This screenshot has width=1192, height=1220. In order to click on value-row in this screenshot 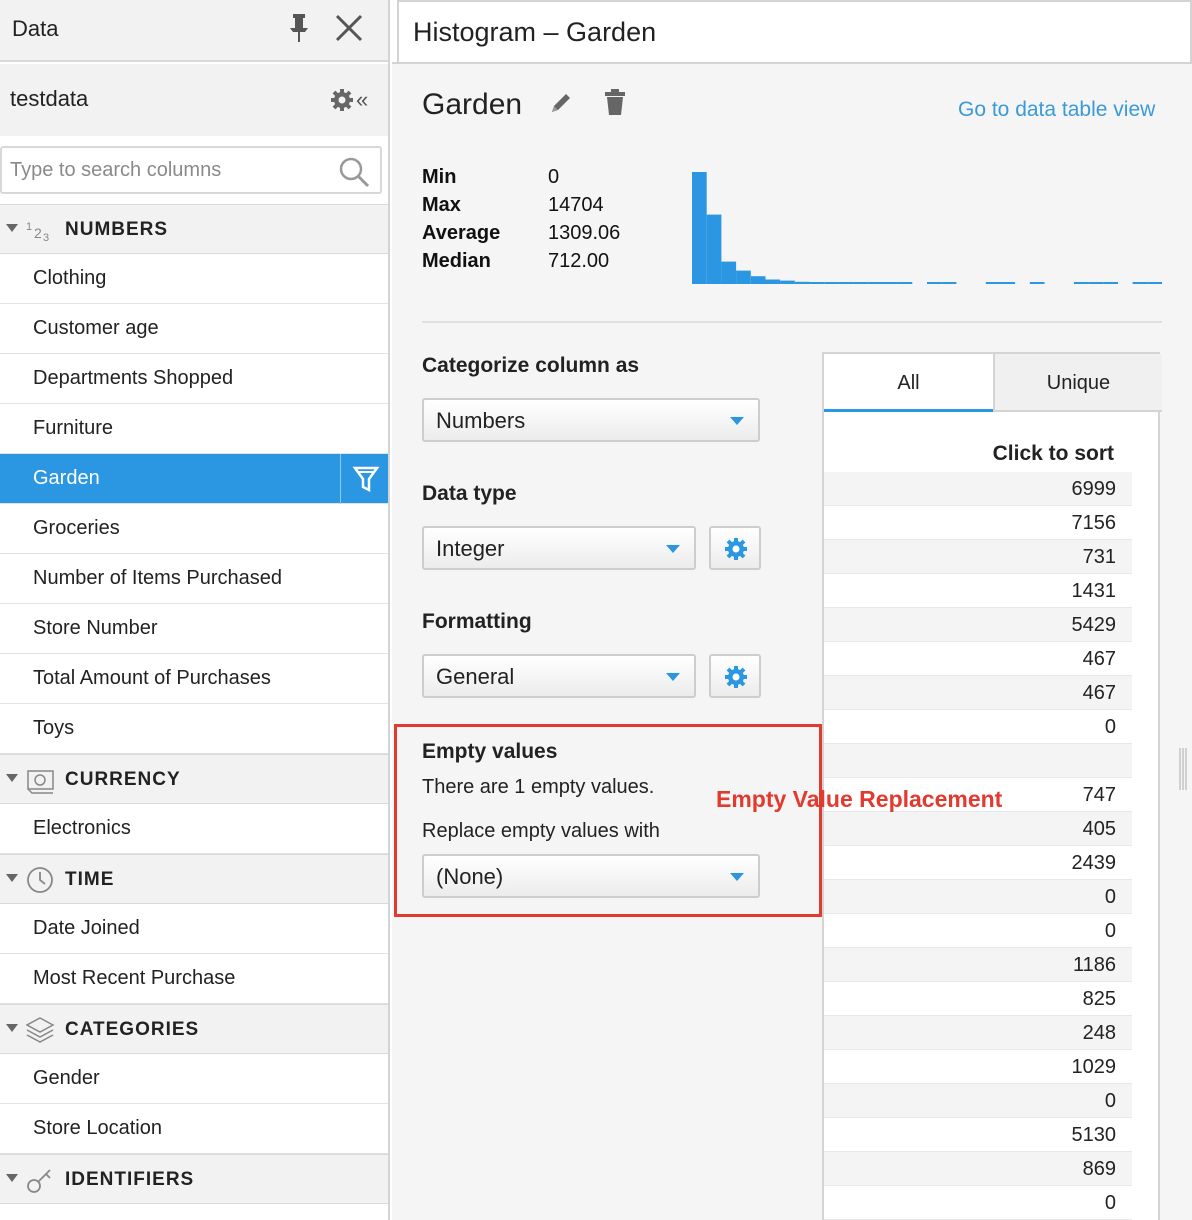, I will do `click(978, 761)`.